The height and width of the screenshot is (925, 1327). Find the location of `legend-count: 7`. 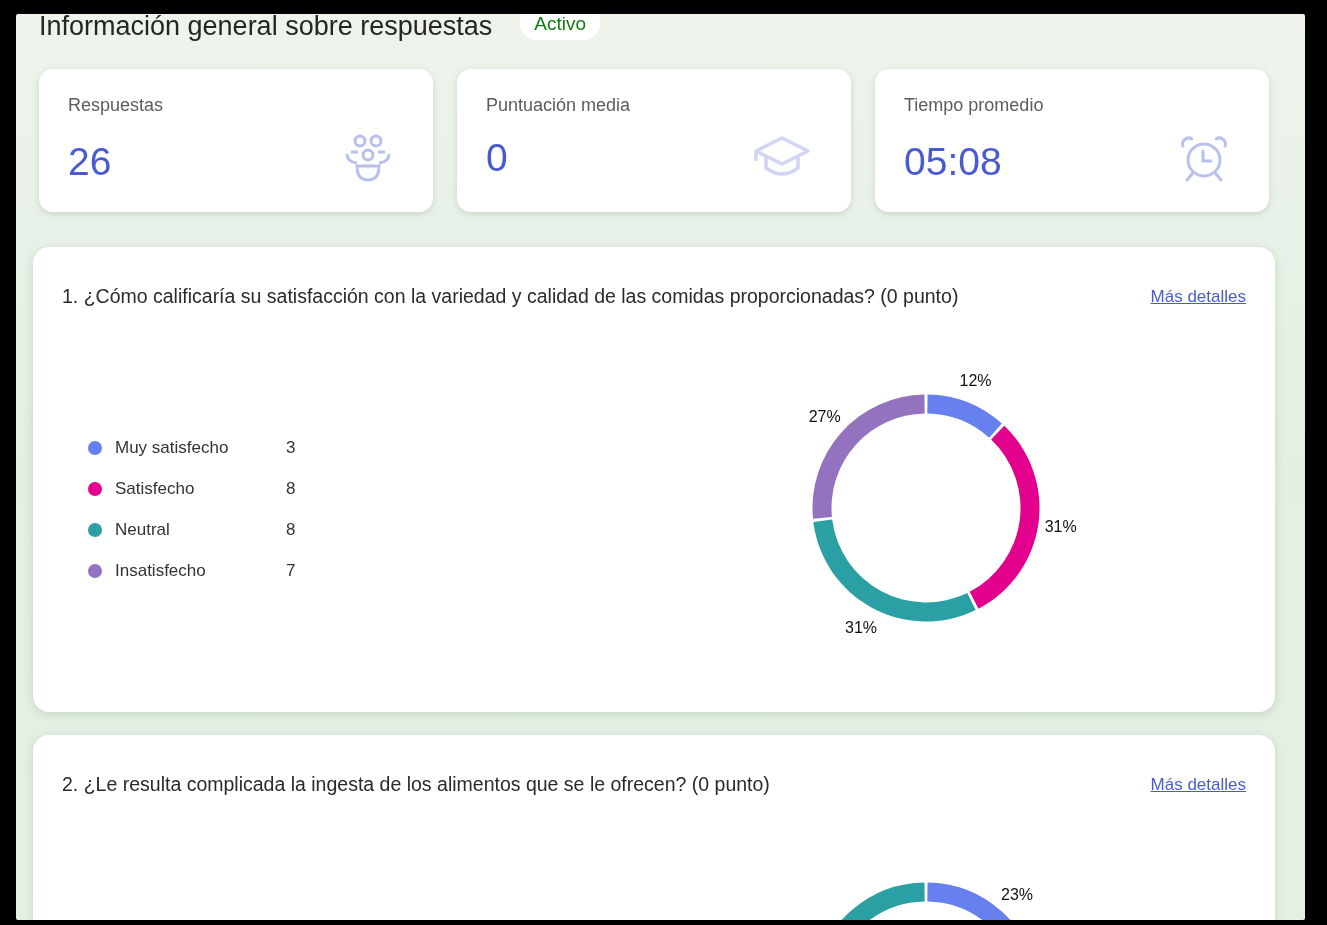

legend-count: 7 is located at coordinates (291, 571).